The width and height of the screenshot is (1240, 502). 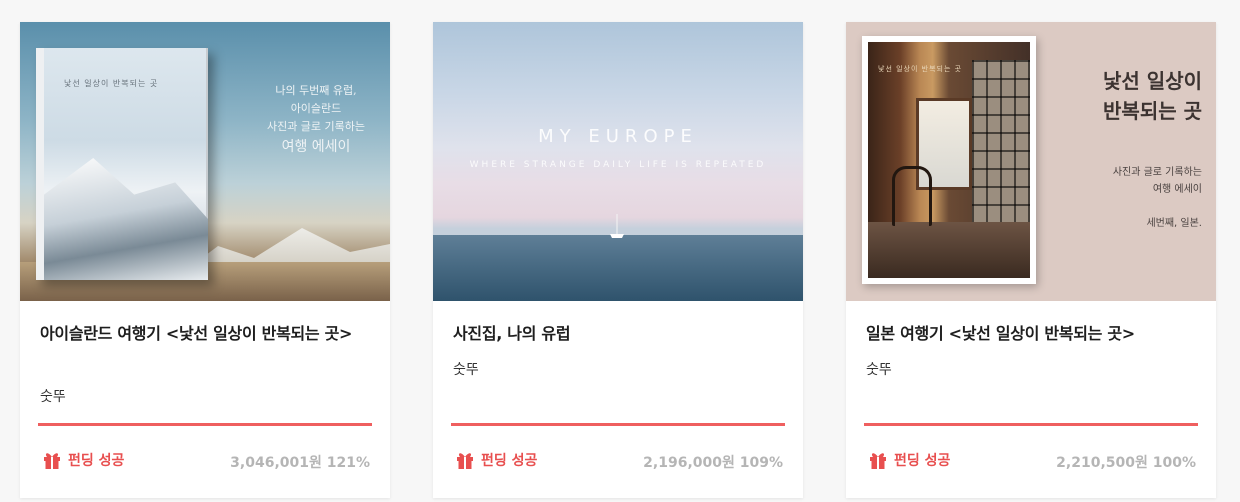 I want to click on thumbnail-title-line: 반복되는 곳, so click(x=1152, y=111).